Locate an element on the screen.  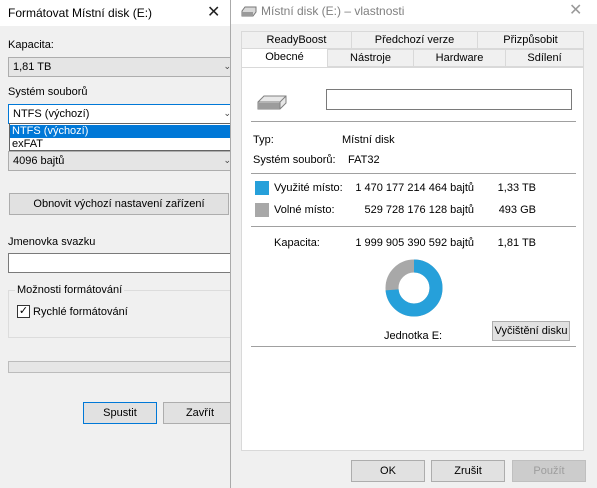
close-button: Zavřít is located at coordinates (200, 413).